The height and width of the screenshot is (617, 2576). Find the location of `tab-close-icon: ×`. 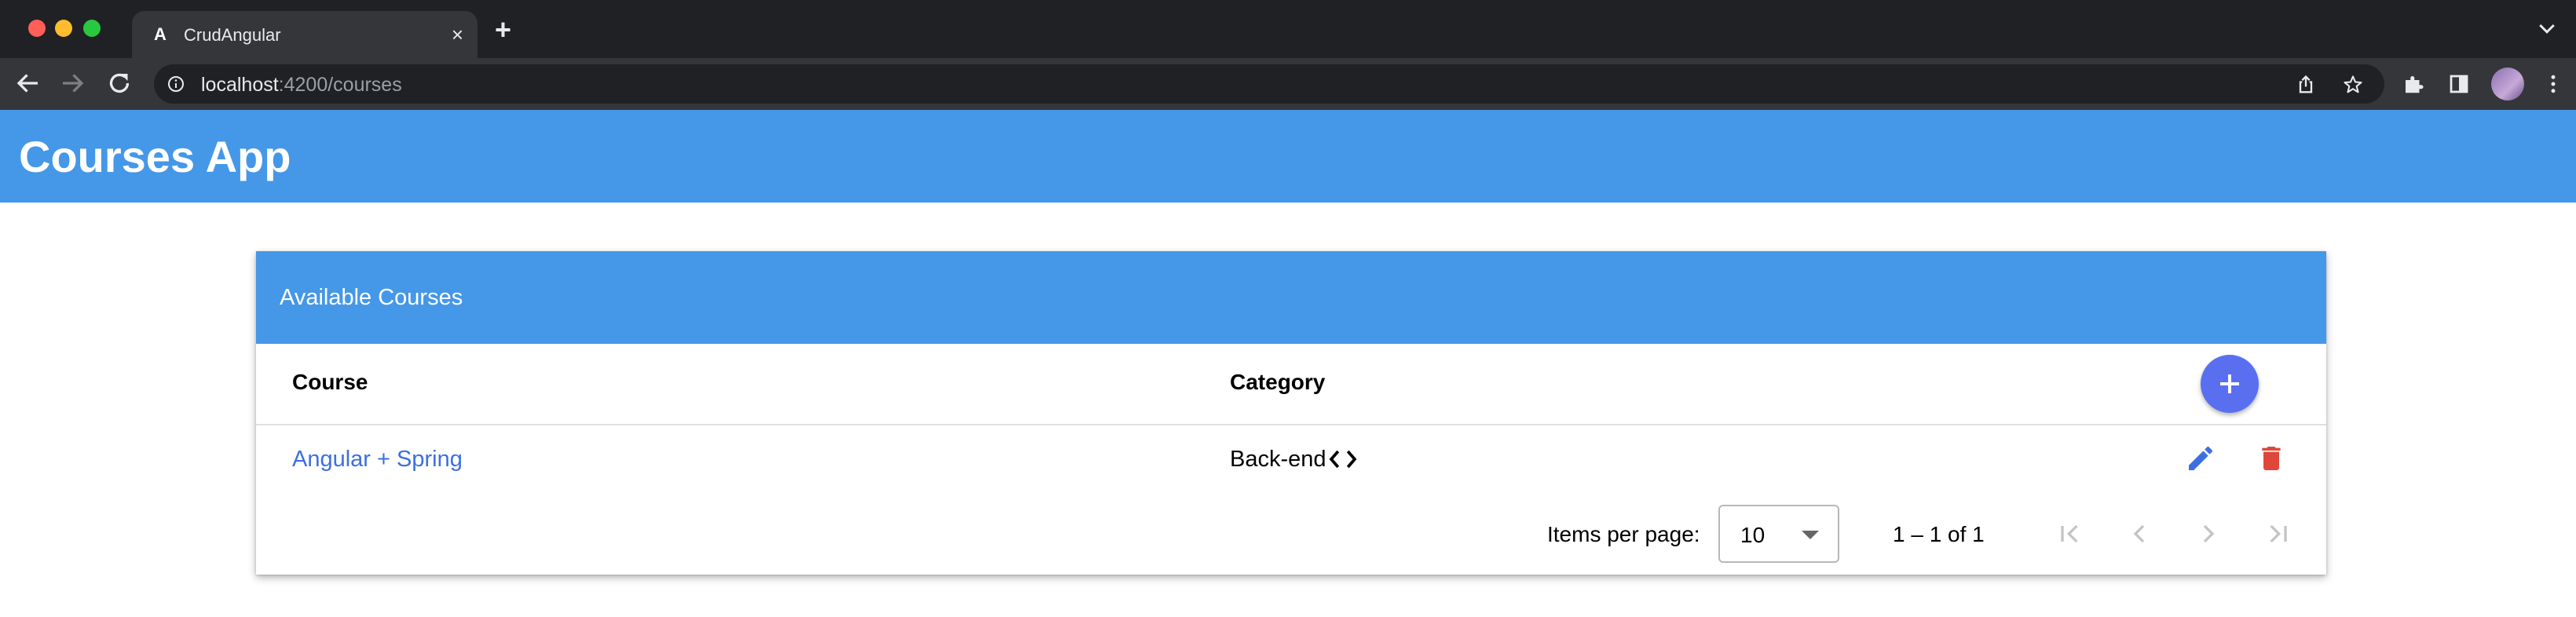

tab-close-icon: × is located at coordinates (458, 35).